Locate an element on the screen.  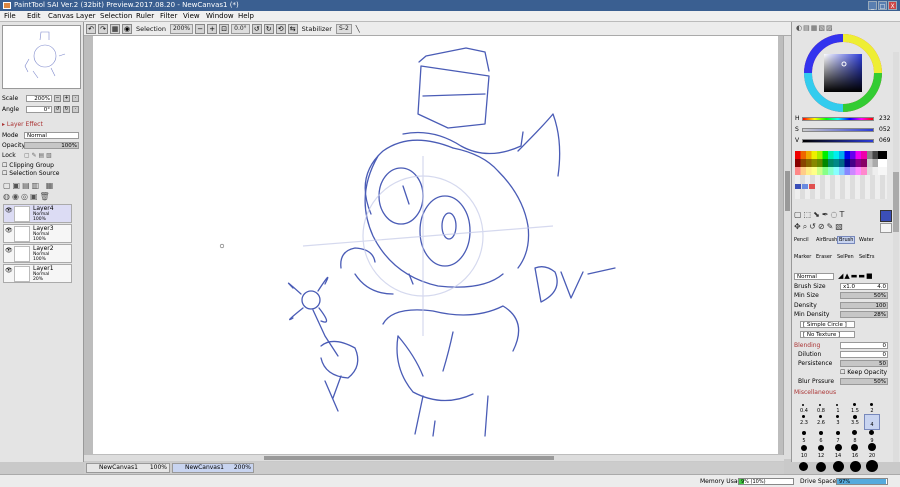
preset-size: 20 is located at coordinates (872, 456).